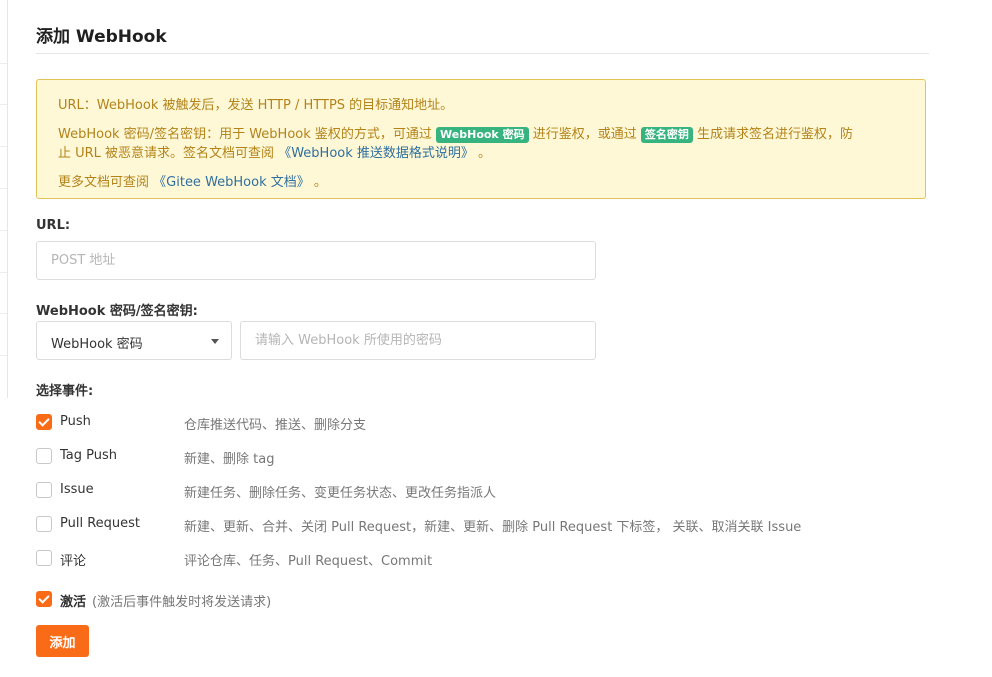 This screenshot has width=992, height=677. Describe the element at coordinates (97, 344) in the screenshot. I see `secret-type-value: WebHook 密码` at that location.